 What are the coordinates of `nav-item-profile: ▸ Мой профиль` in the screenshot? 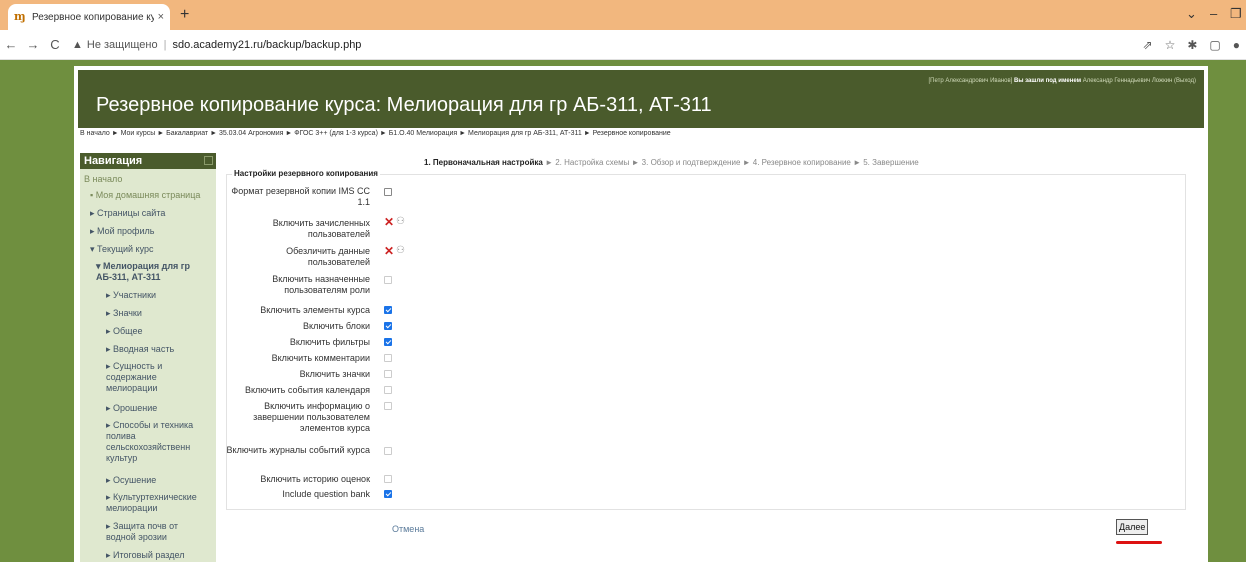 It's located at (122, 231).